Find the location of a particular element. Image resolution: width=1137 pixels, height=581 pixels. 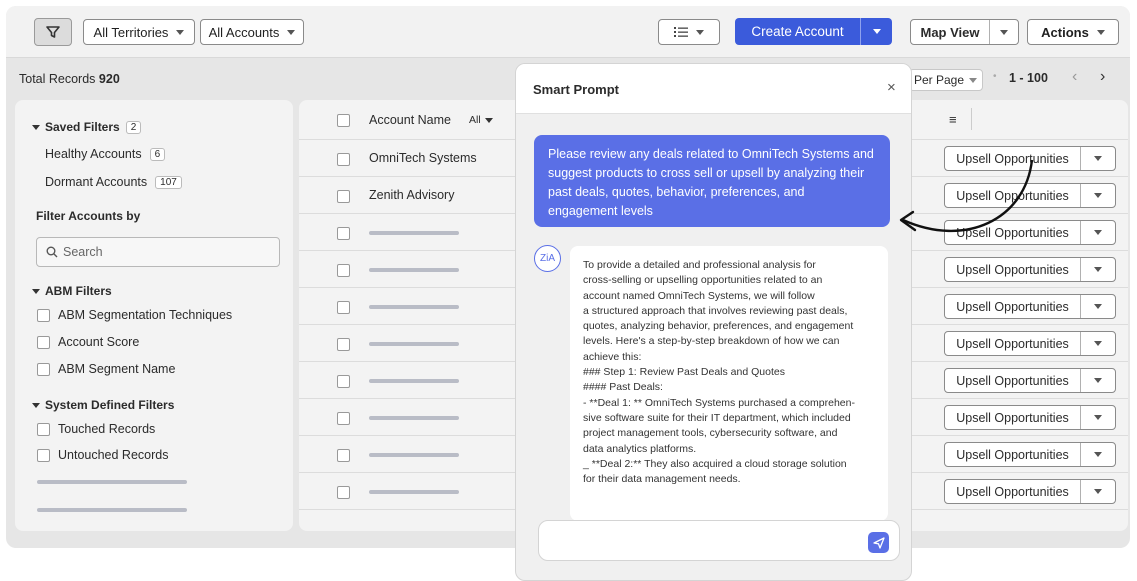

send-button is located at coordinates (878, 542).